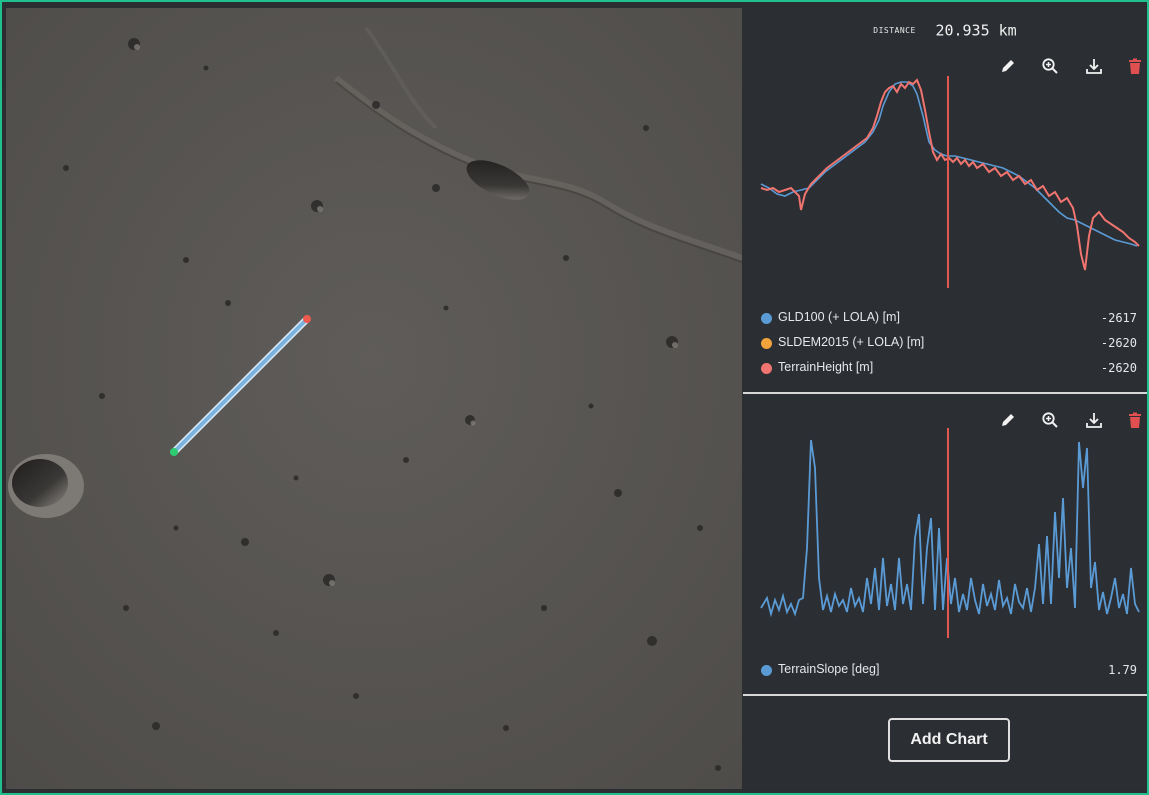  Describe the element at coordinates (949, 740) in the screenshot. I see `add-chart-button: Add Chart` at that location.